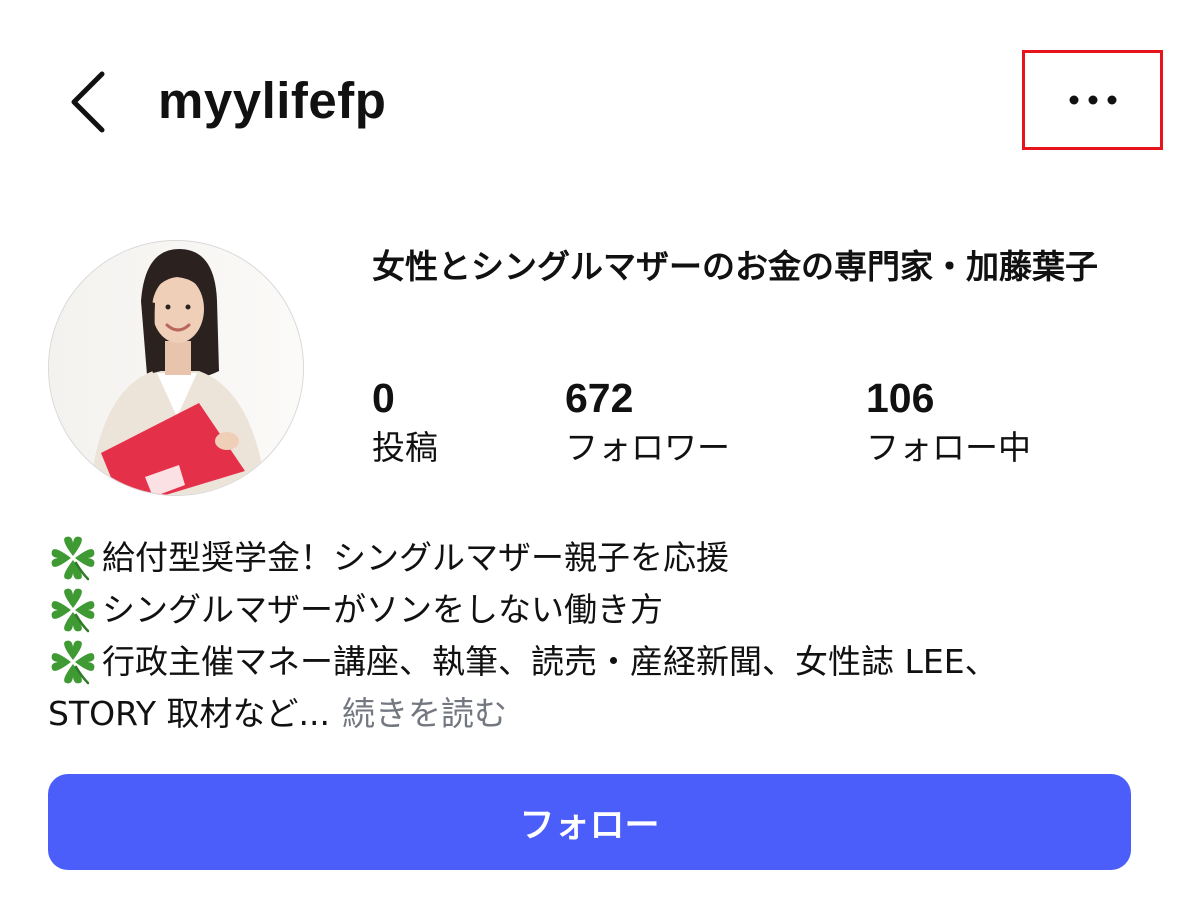  Describe the element at coordinates (424, 714) in the screenshot. I see `read-more-link: 続きを読む` at that location.